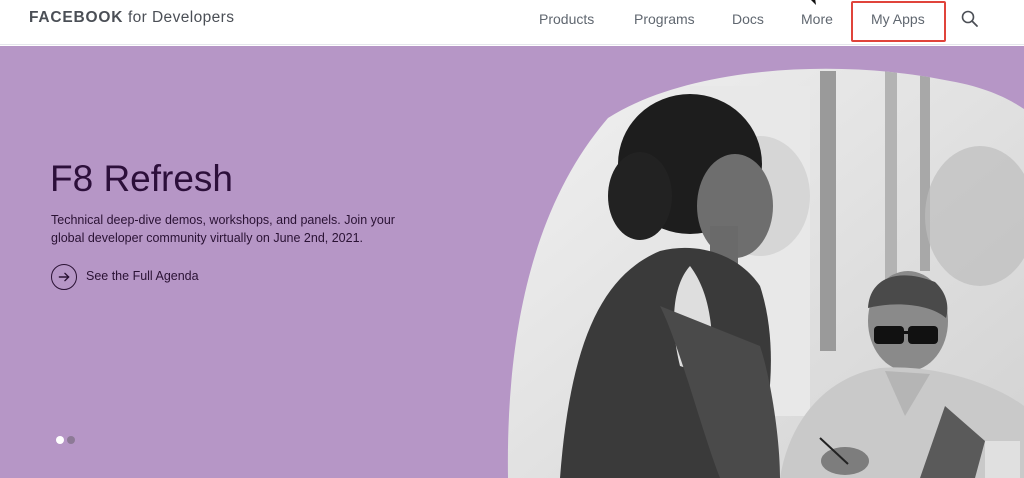 The width and height of the screenshot is (1024, 478). Describe the element at coordinates (566, 19) in the screenshot. I see `nav-products: Products` at that location.